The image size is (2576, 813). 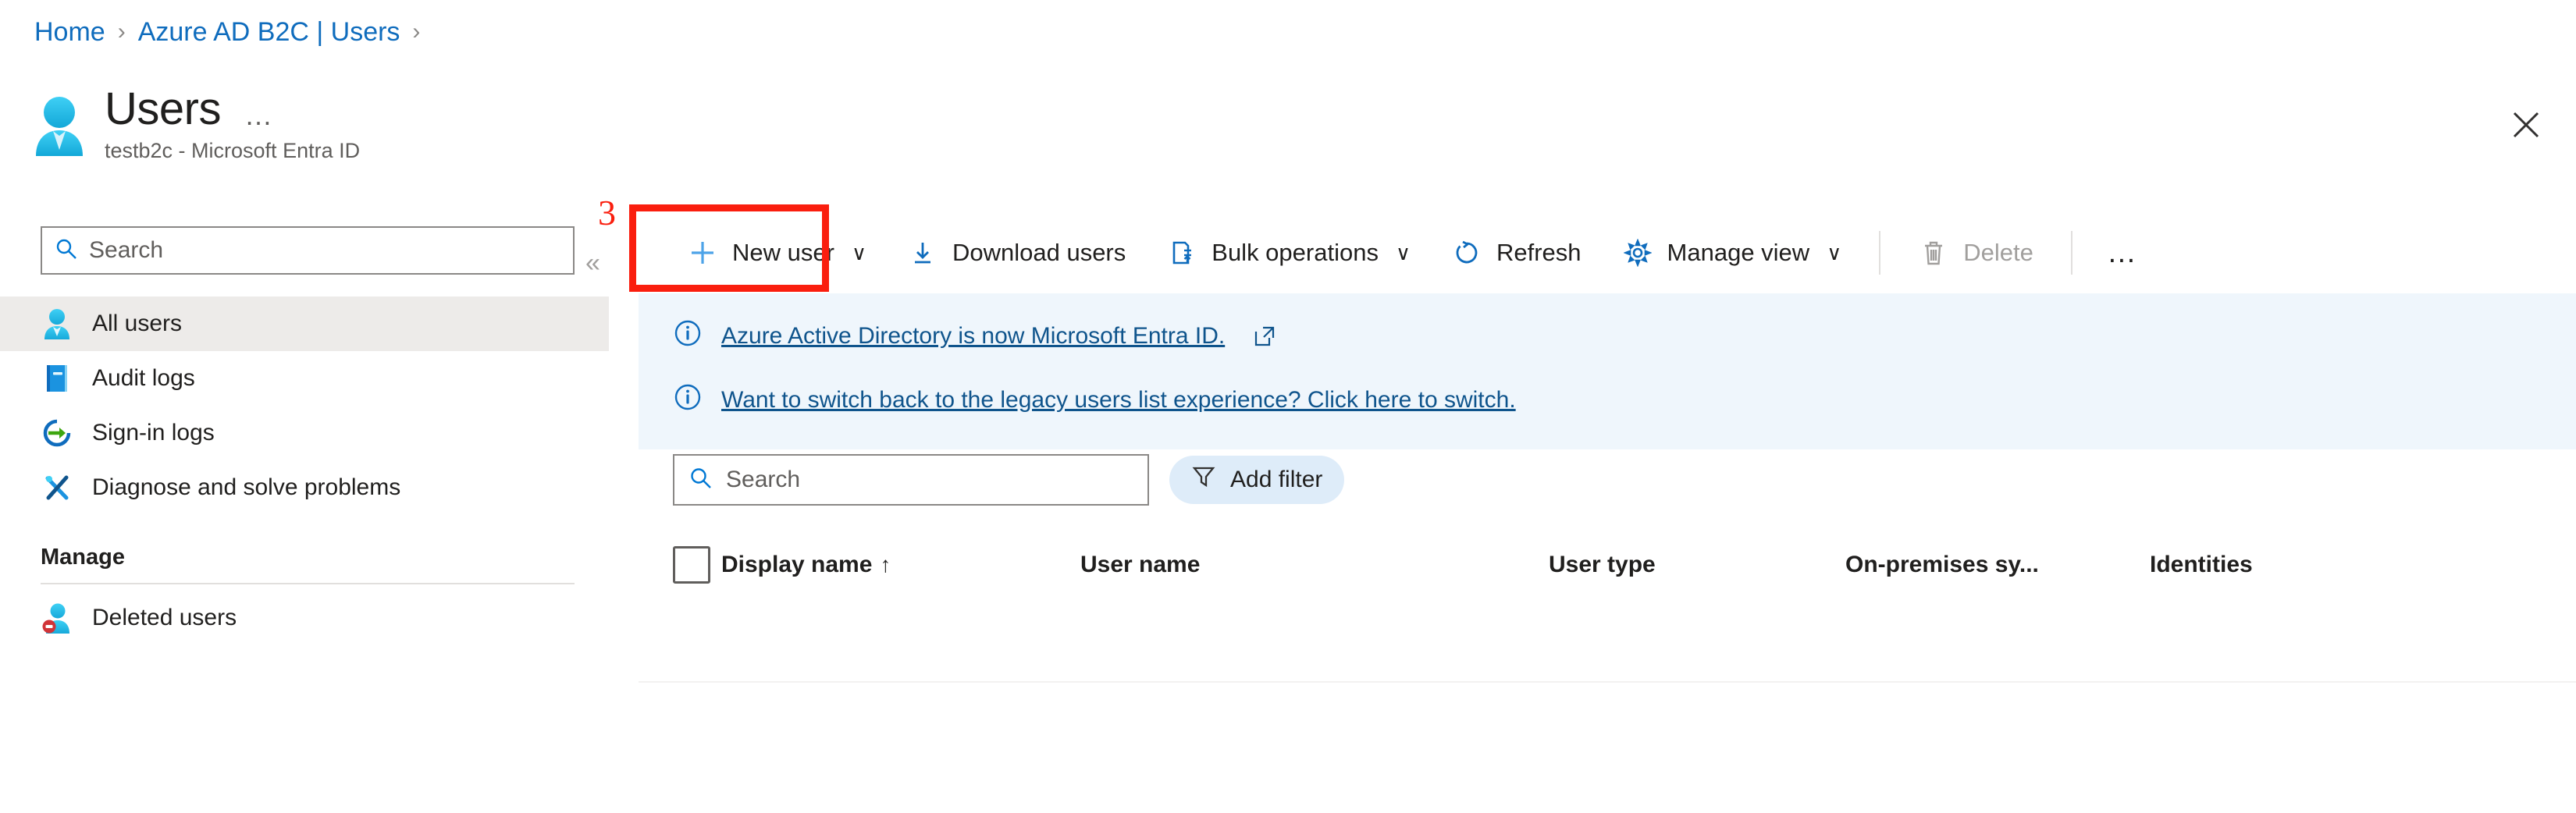 I want to click on tools-icon, so click(x=57, y=488).